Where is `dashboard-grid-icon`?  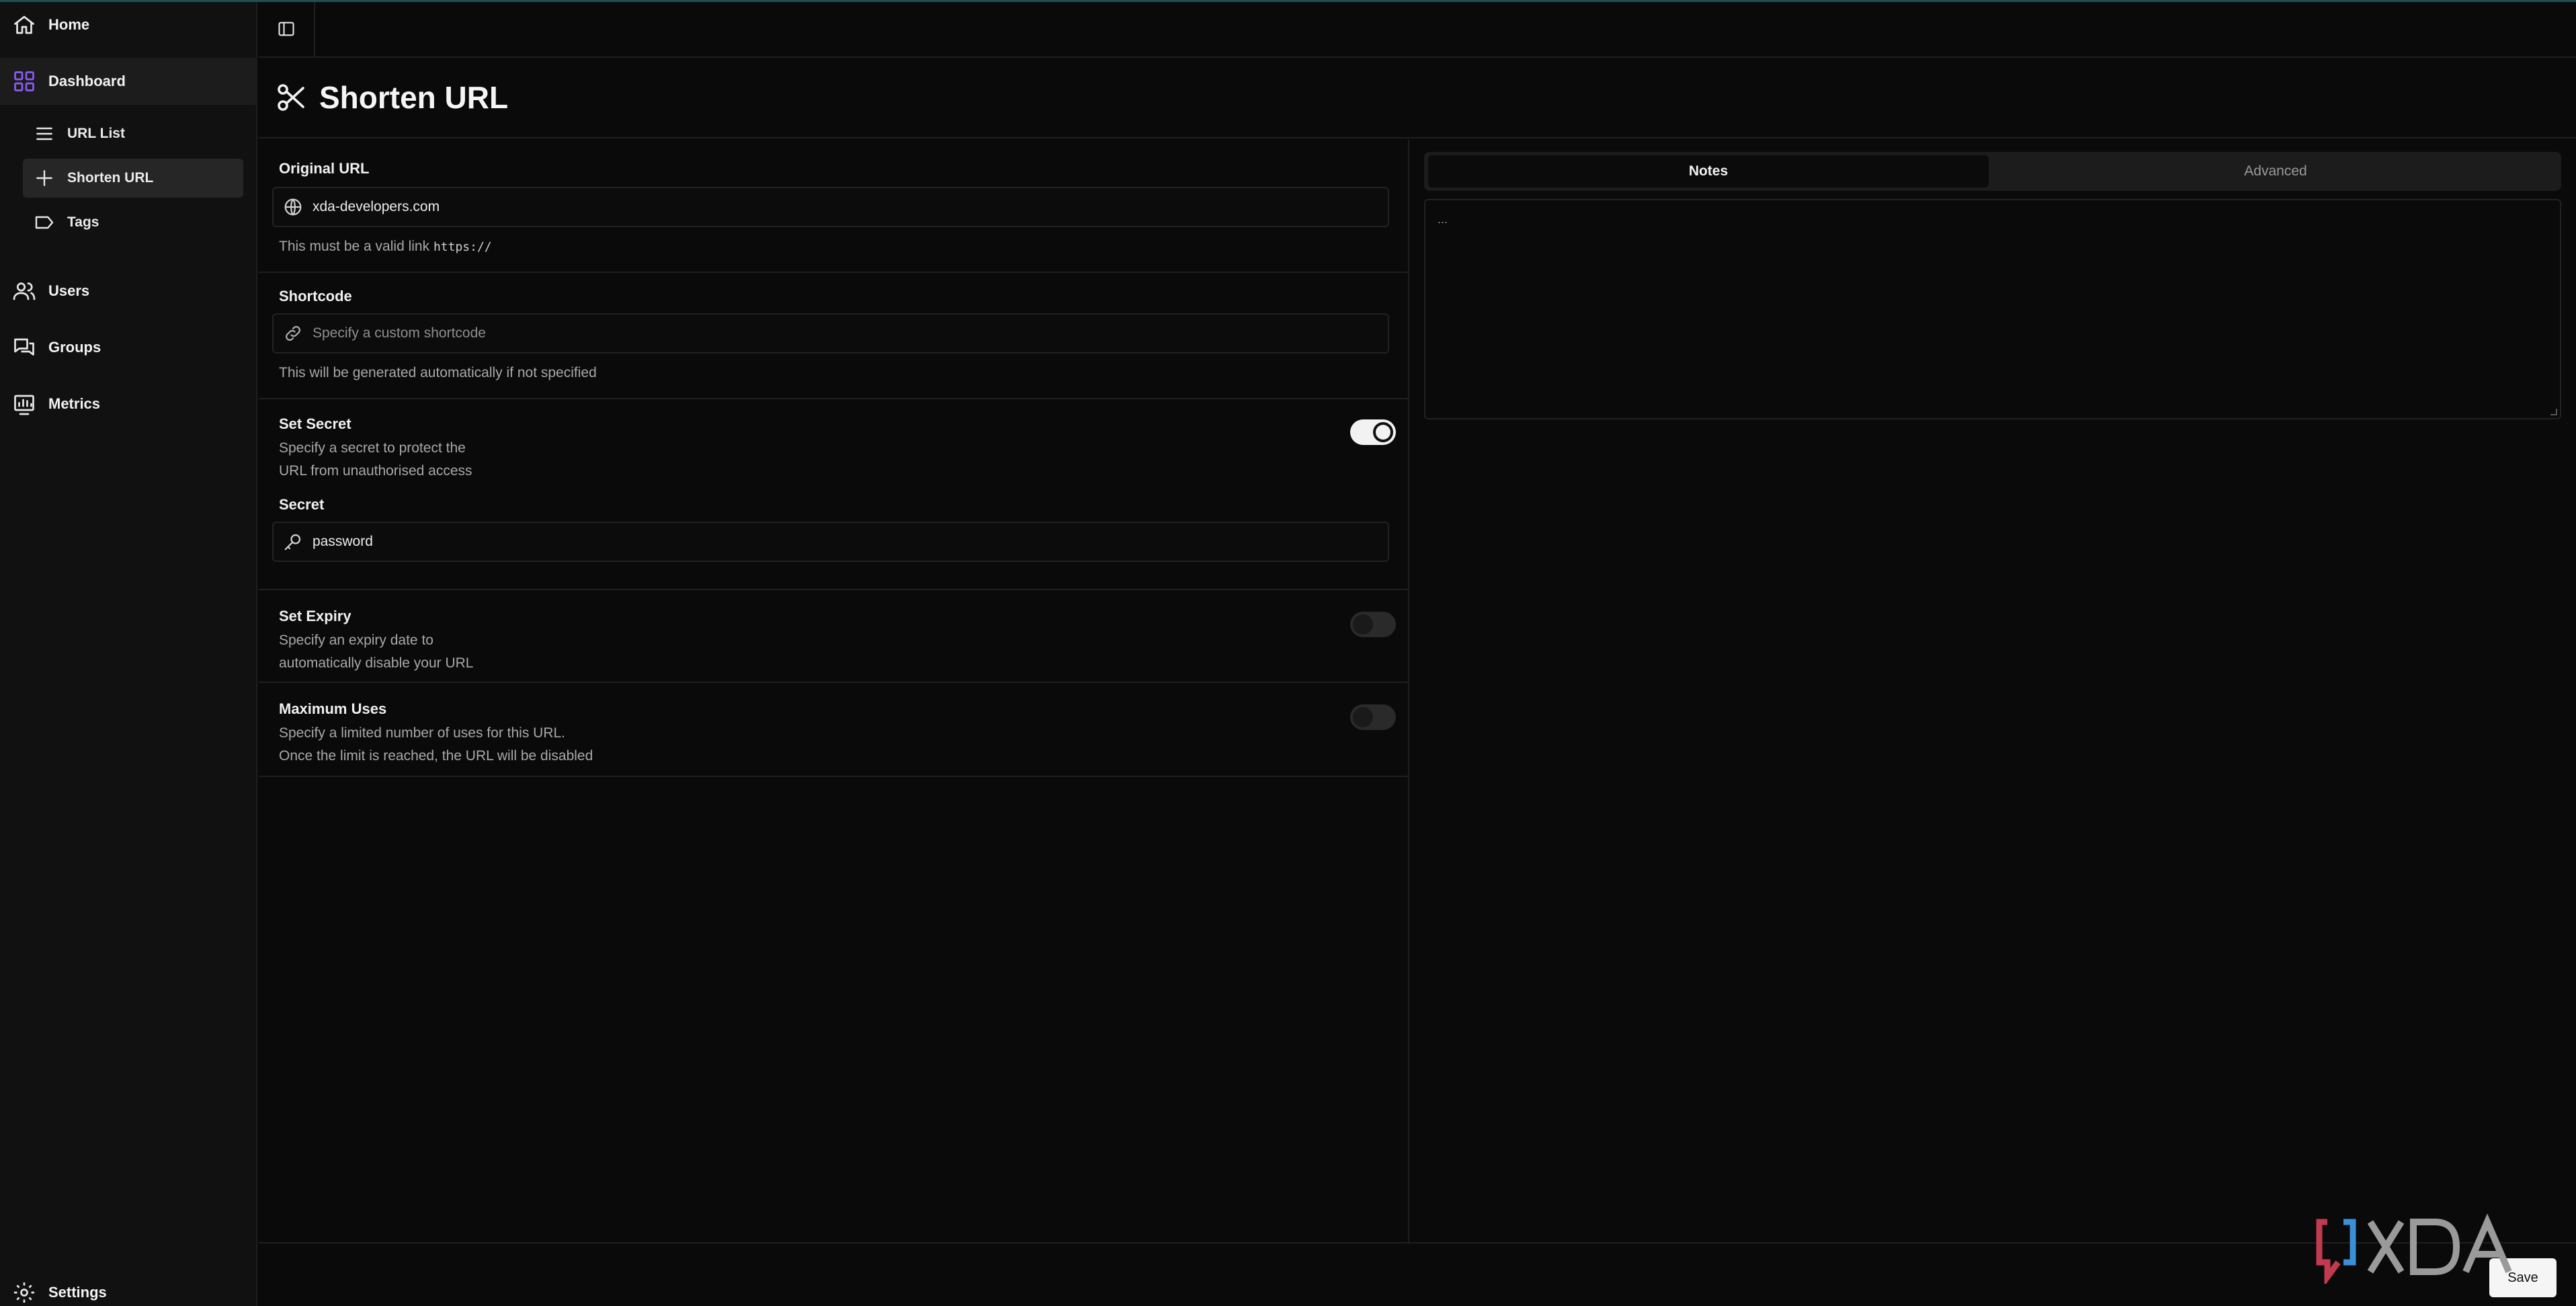
dashboard-grid-icon is located at coordinates (24, 81).